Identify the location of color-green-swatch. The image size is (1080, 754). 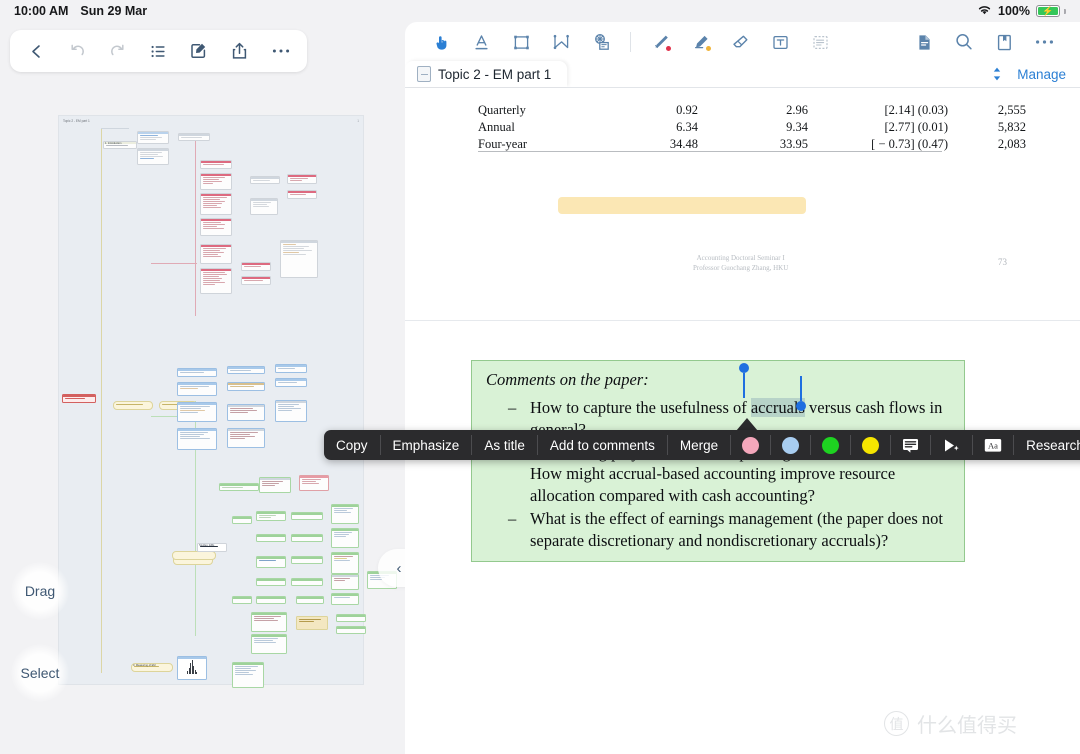
(830, 445).